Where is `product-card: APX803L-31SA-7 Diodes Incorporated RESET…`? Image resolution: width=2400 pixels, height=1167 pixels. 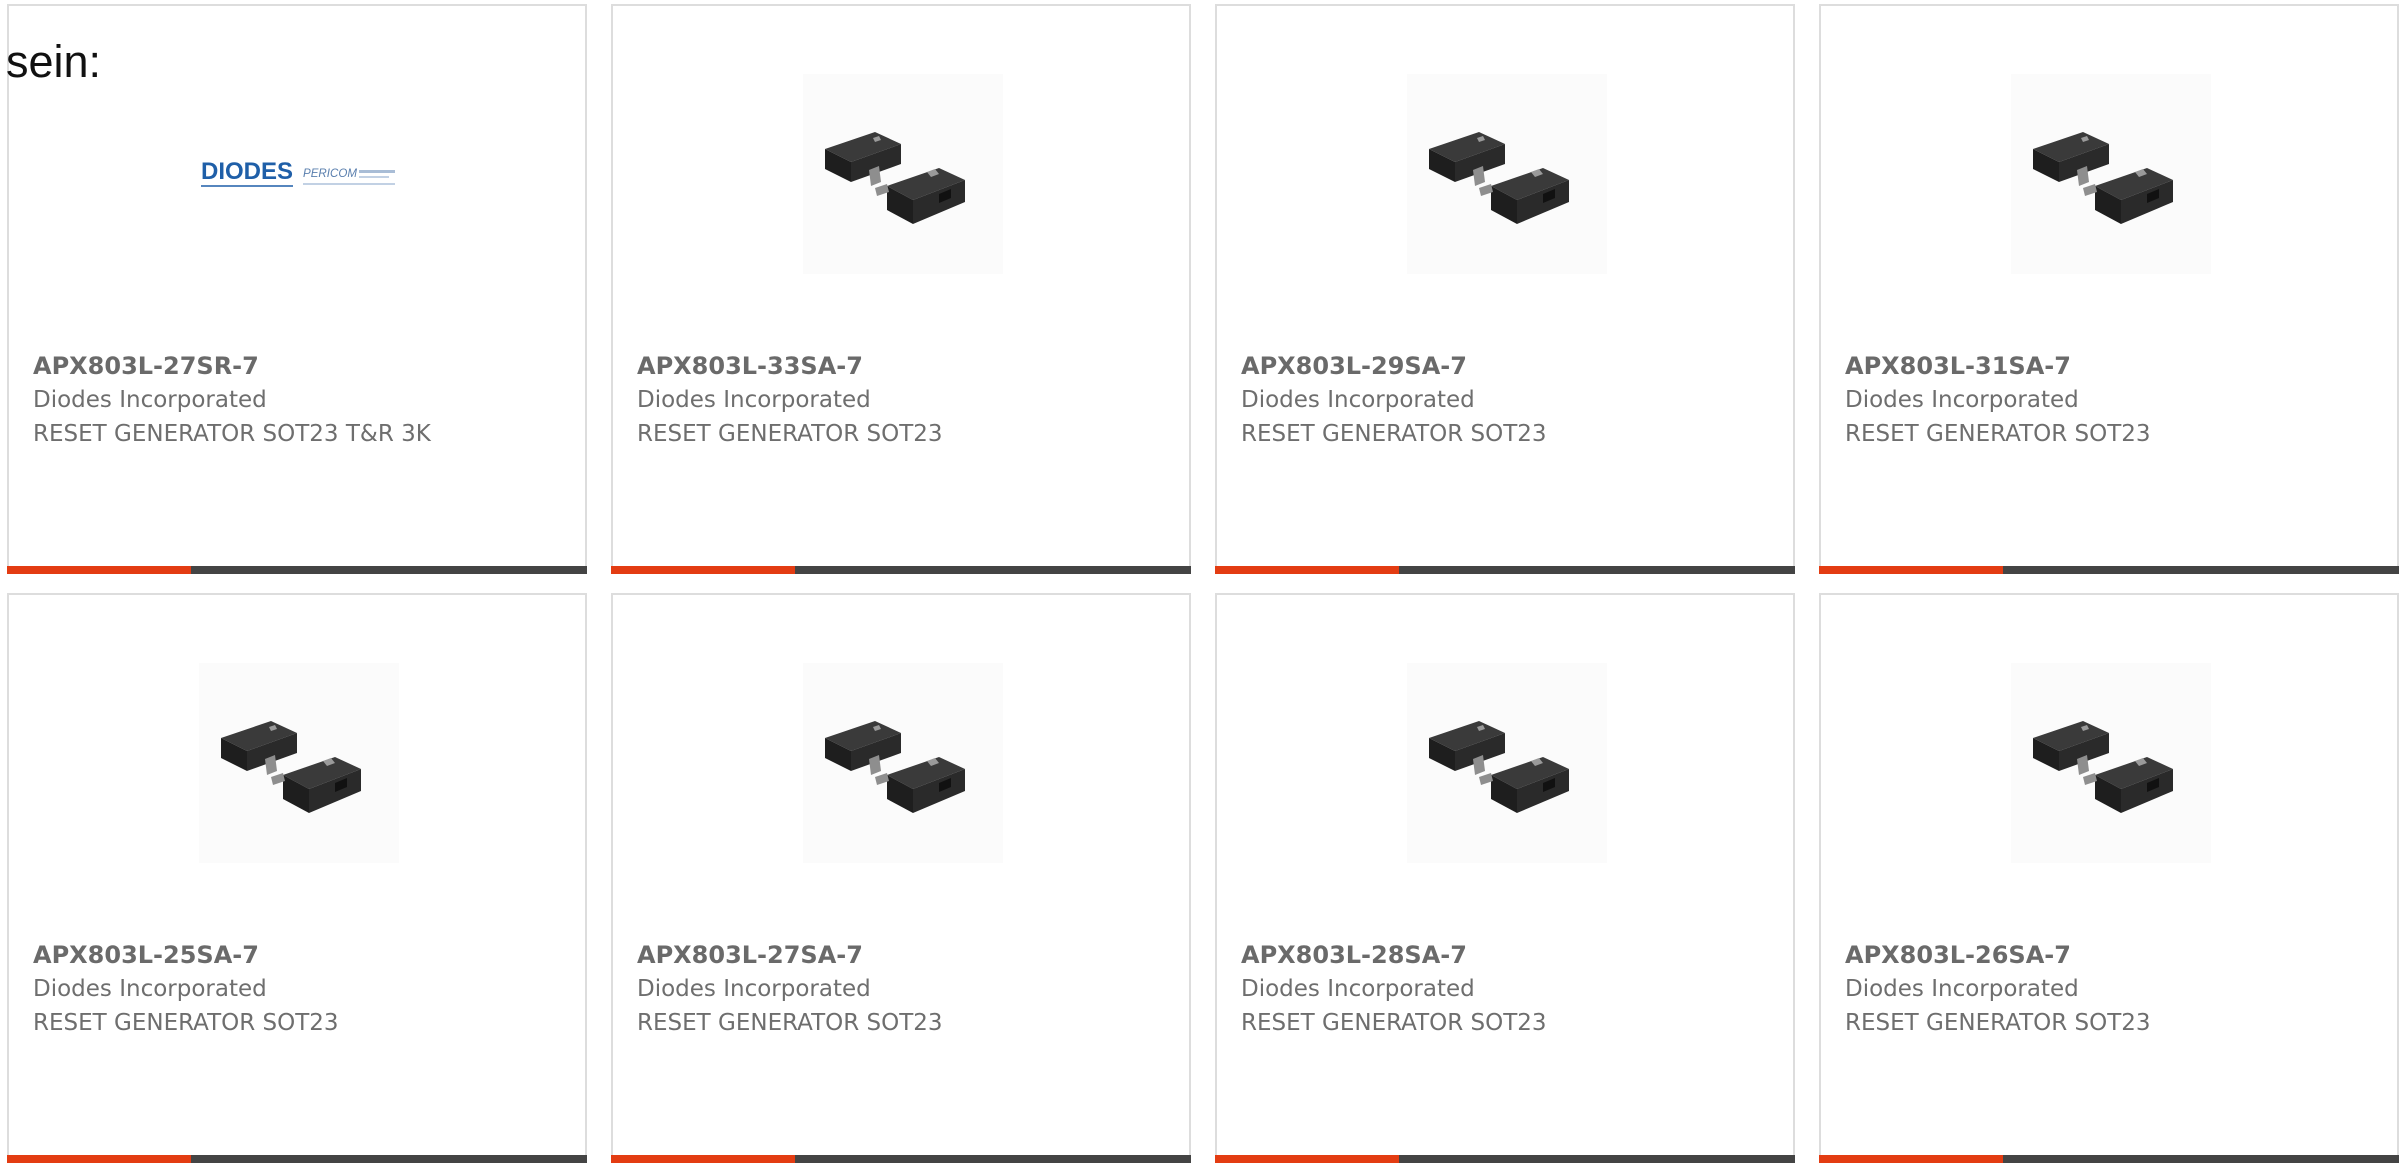
product-card: APX803L-31SA-7 Diodes Incorporated RESET… is located at coordinates (2109, 289).